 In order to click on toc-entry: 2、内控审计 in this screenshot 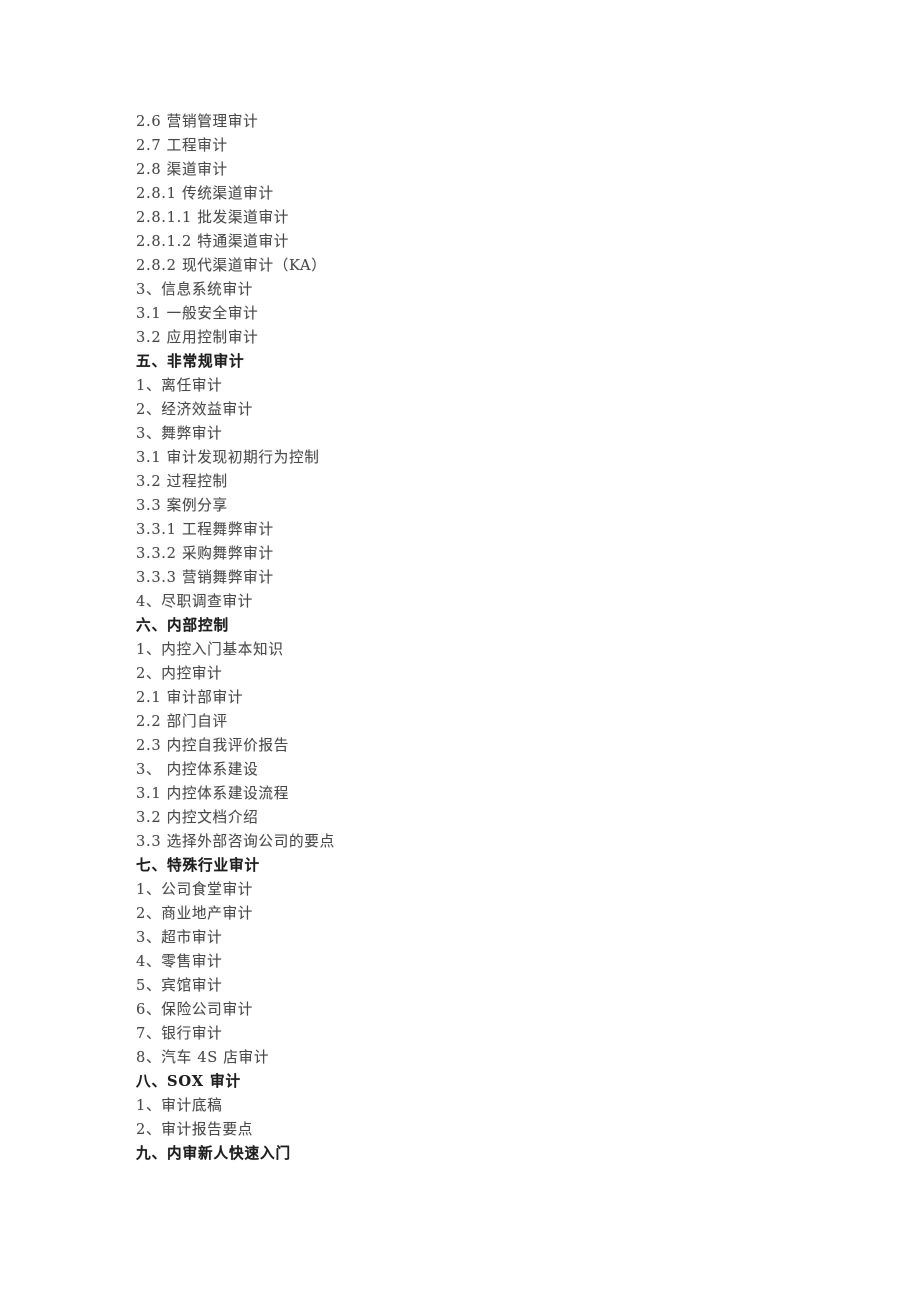, I will do `click(179, 673)`.